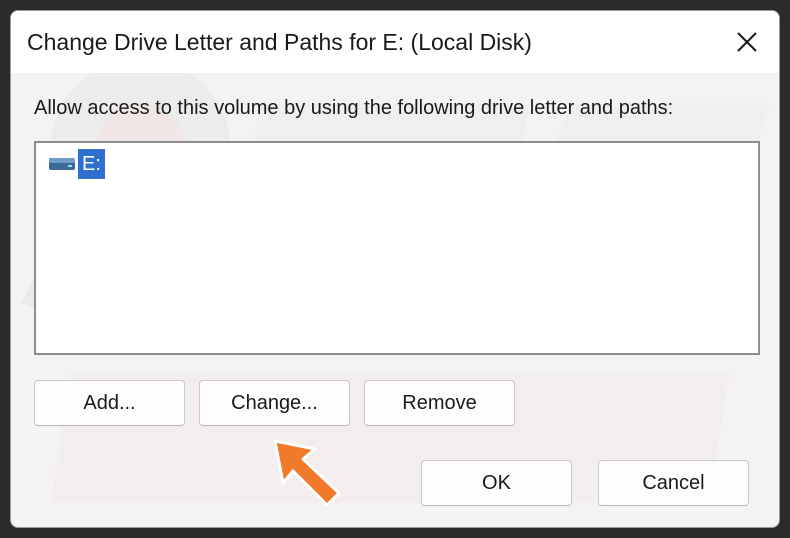 This screenshot has height=538, width=790. I want to click on list-item: E:, so click(76, 164).